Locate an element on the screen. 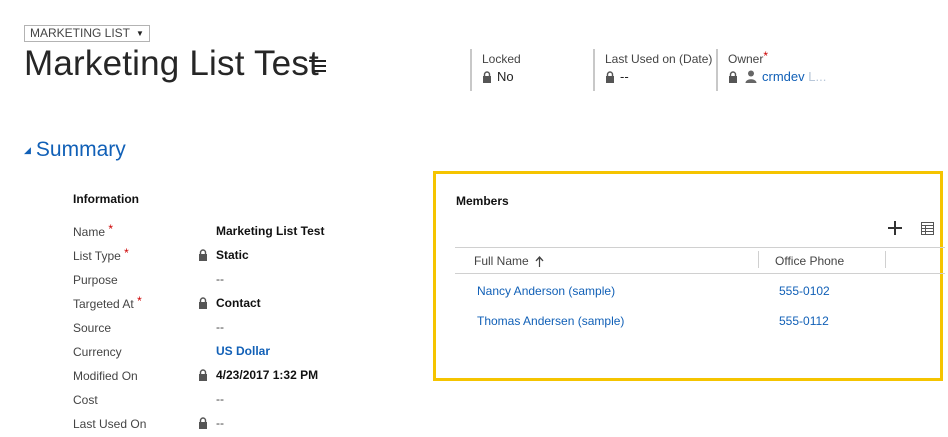  collapse-triangle-icon: ◢ is located at coordinates (27, 149).